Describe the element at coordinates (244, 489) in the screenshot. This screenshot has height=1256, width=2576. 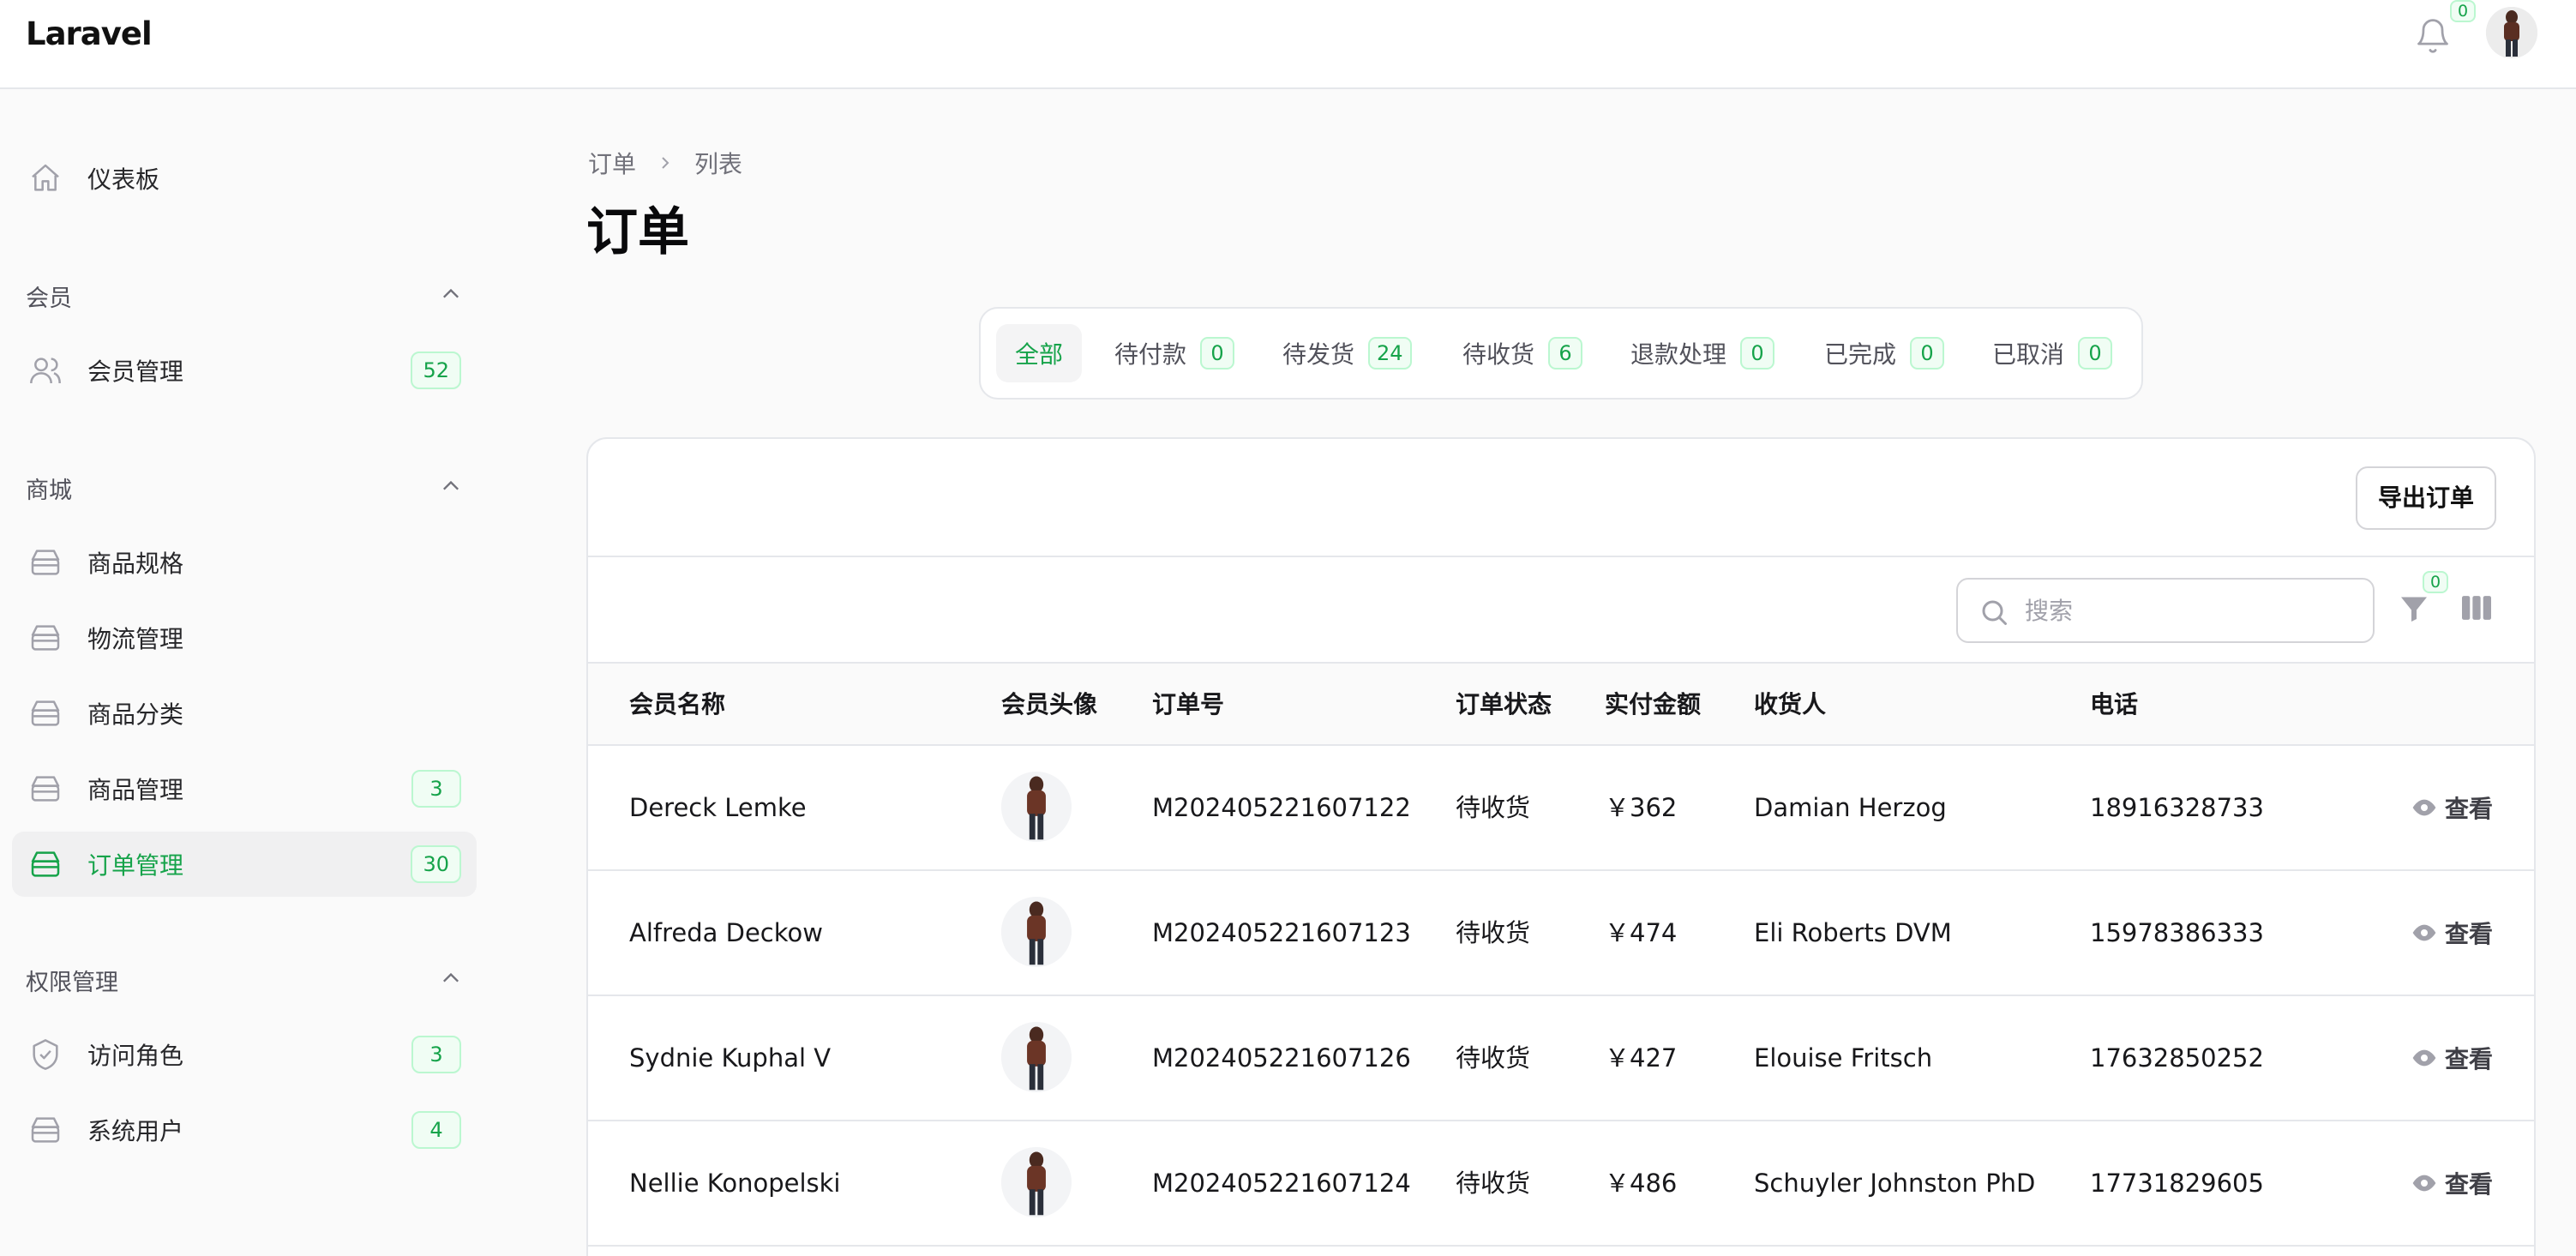
I see `group-header-shop: 商城` at that location.